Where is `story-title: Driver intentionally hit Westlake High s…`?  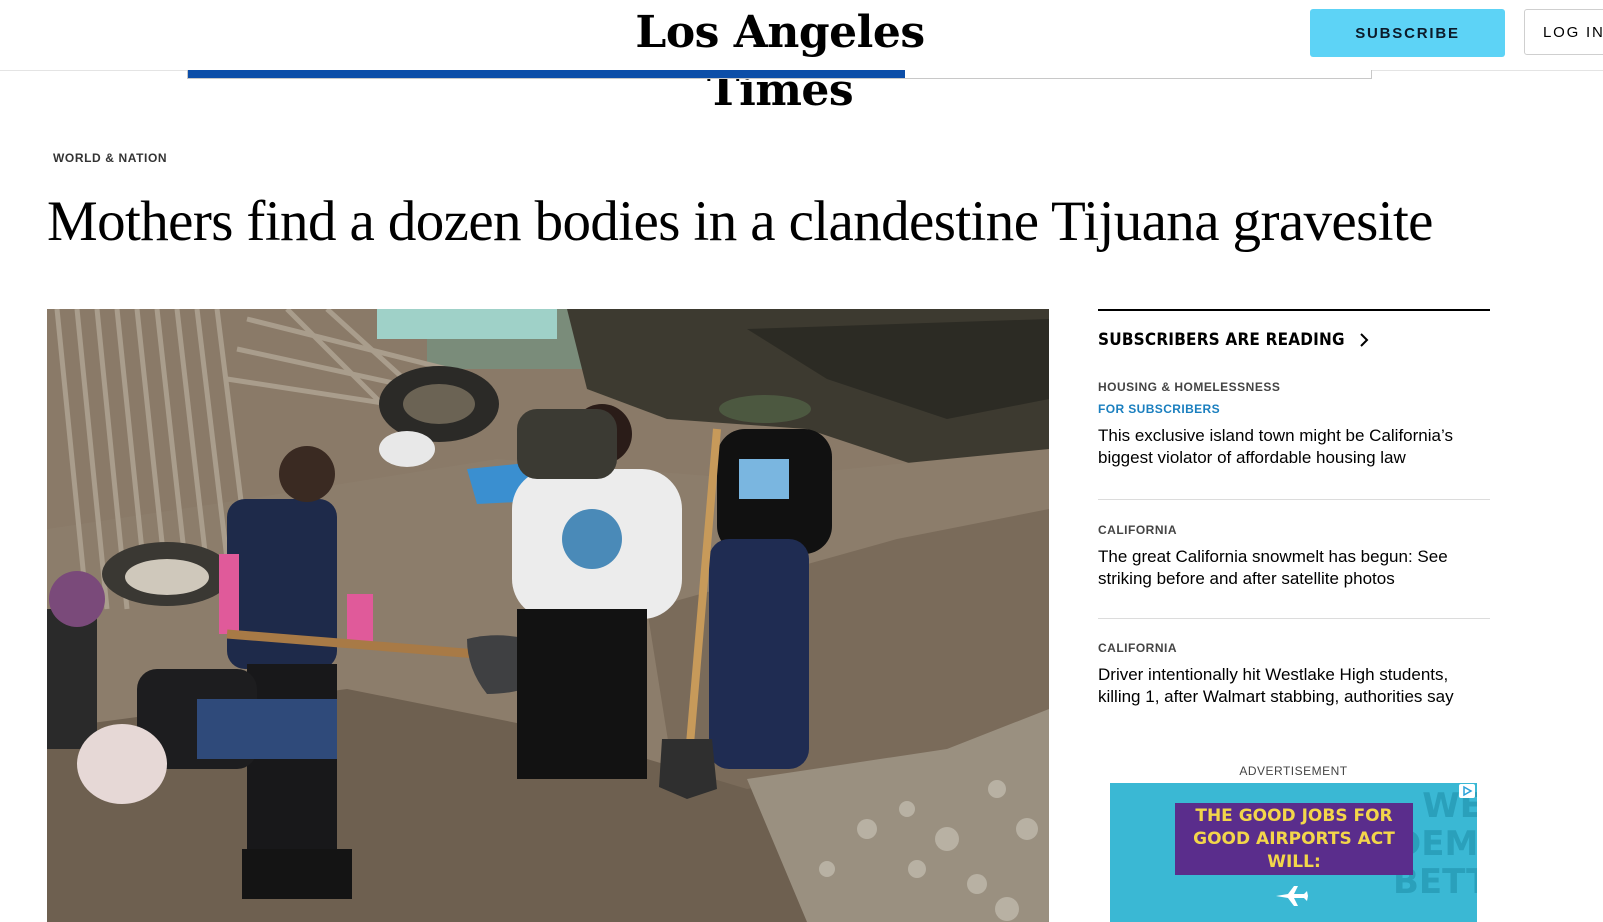 story-title: Driver intentionally hit Westlake High s… is located at coordinates (1294, 686).